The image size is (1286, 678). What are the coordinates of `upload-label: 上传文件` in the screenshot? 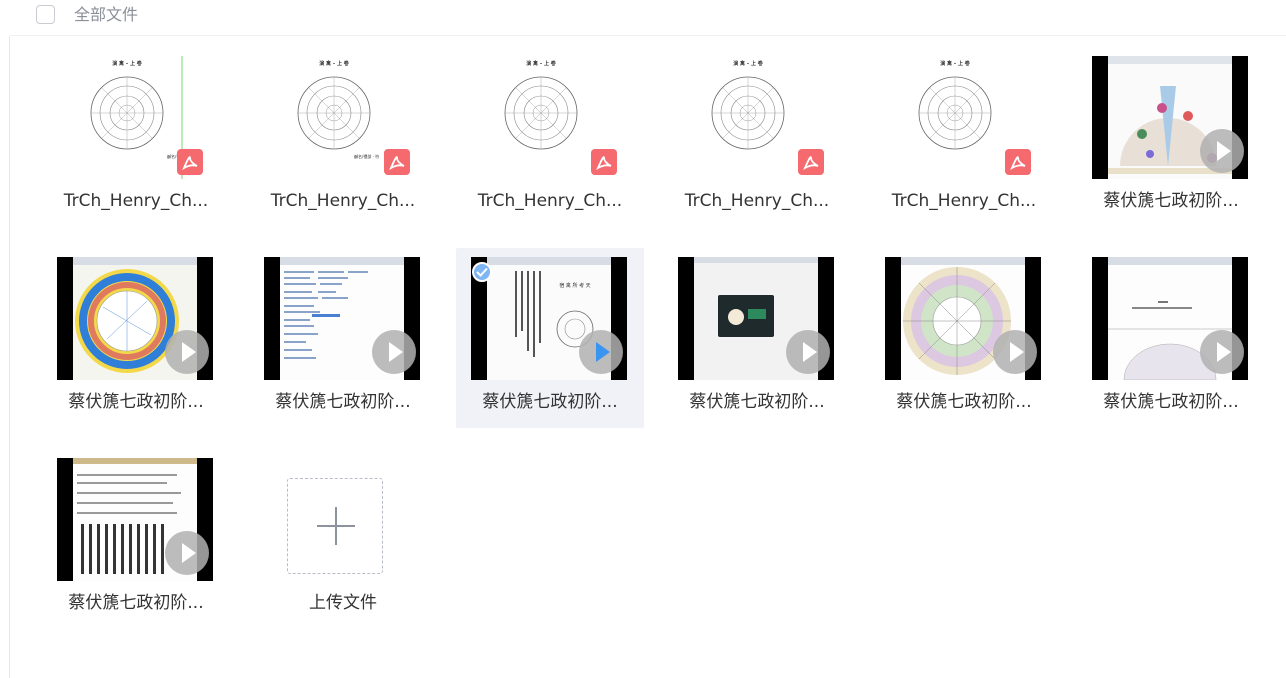 It's located at (343, 603).